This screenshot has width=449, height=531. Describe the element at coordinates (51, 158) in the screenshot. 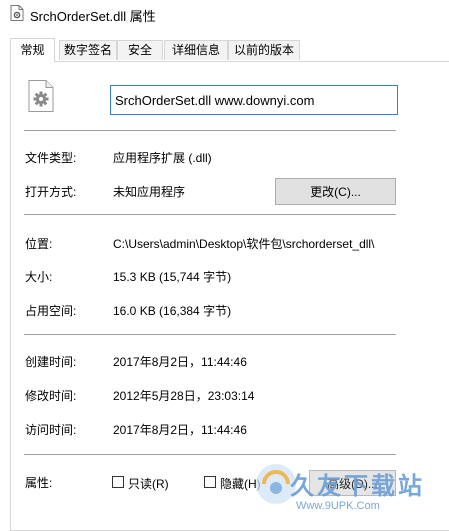

I see `file-type-label: 文件类型:` at that location.